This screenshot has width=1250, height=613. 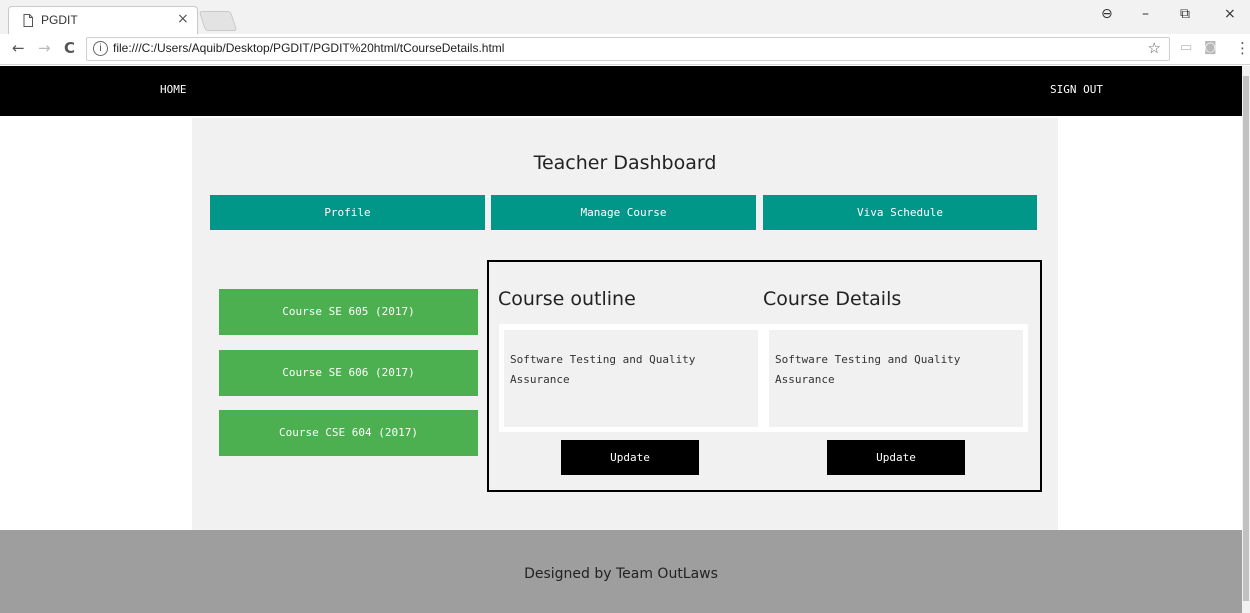 What do you see at coordinates (1154, 48) in the screenshot?
I see `bookmark-star-icon: ☆` at bounding box center [1154, 48].